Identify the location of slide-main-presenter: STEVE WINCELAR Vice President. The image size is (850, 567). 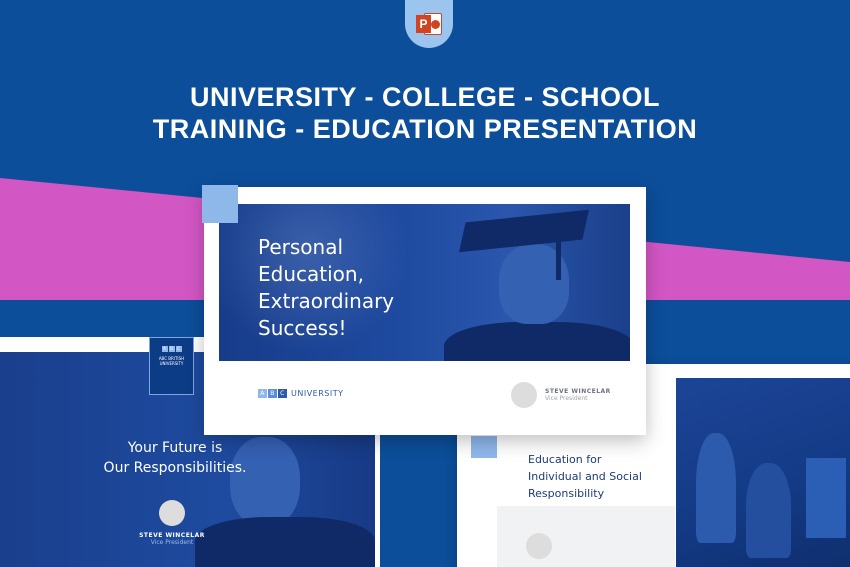
(561, 395).